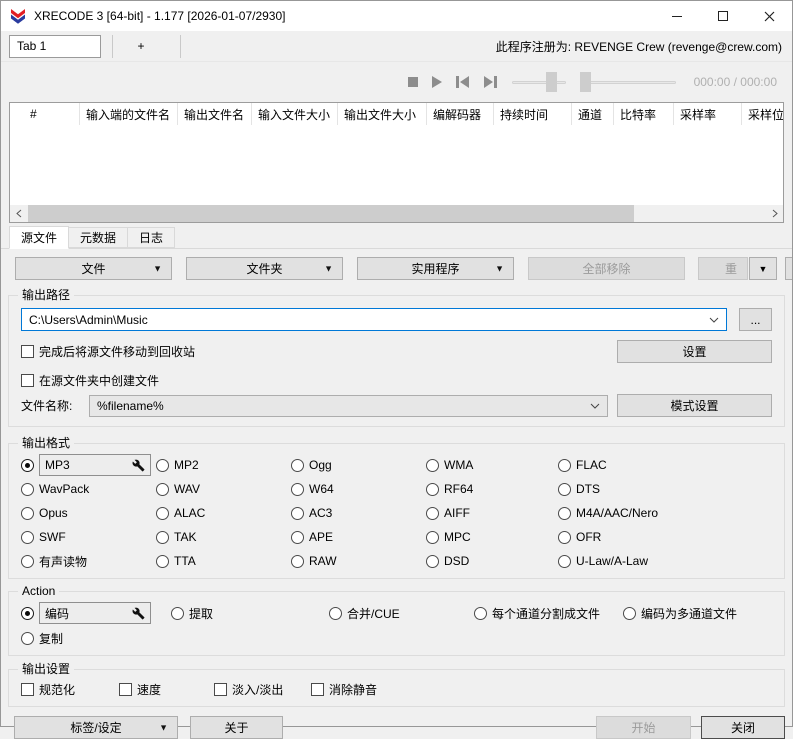 This screenshot has width=793, height=739. What do you see at coordinates (680, 613) in the screenshot?
I see `action-radio-multichannel: 编码为多通道文件` at bounding box center [680, 613].